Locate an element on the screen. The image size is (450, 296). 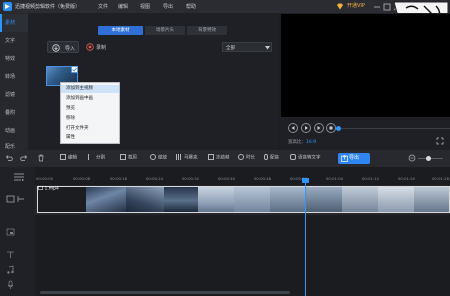
music-note-icon is located at coordinates (10, 269).